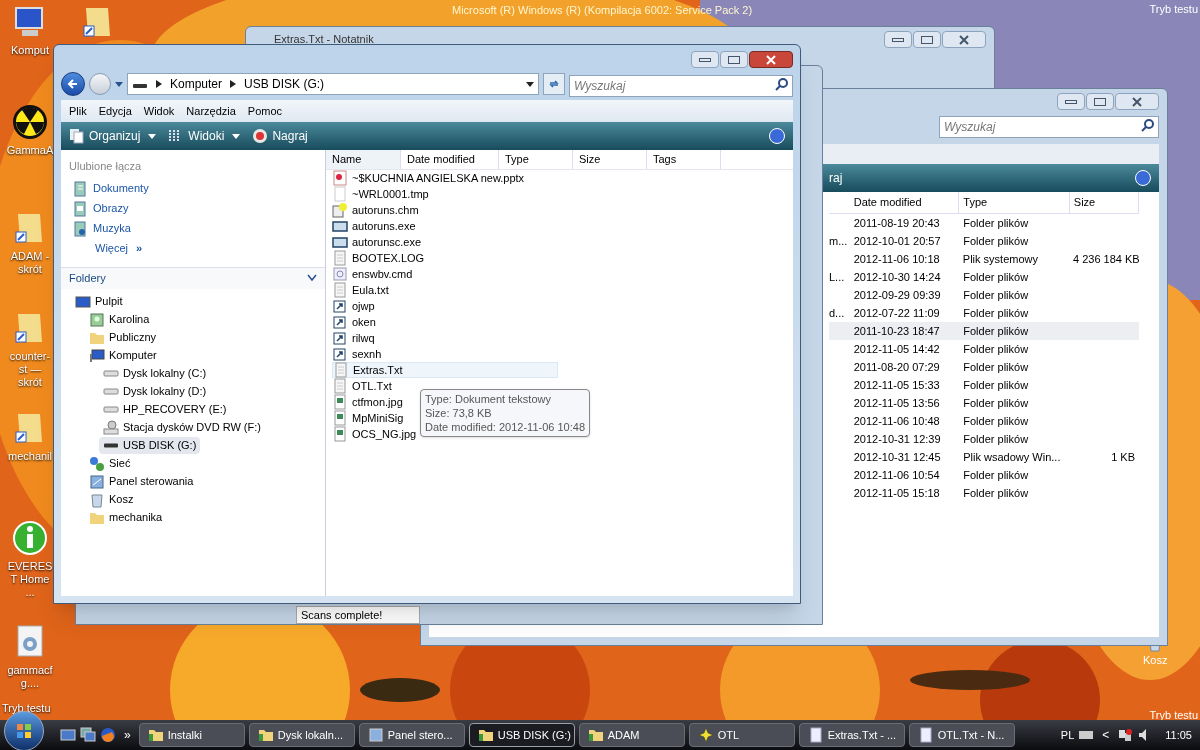 The height and width of the screenshot is (750, 1200). I want to click on size-cell: 4 236 184 KB, so click(1106, 258).